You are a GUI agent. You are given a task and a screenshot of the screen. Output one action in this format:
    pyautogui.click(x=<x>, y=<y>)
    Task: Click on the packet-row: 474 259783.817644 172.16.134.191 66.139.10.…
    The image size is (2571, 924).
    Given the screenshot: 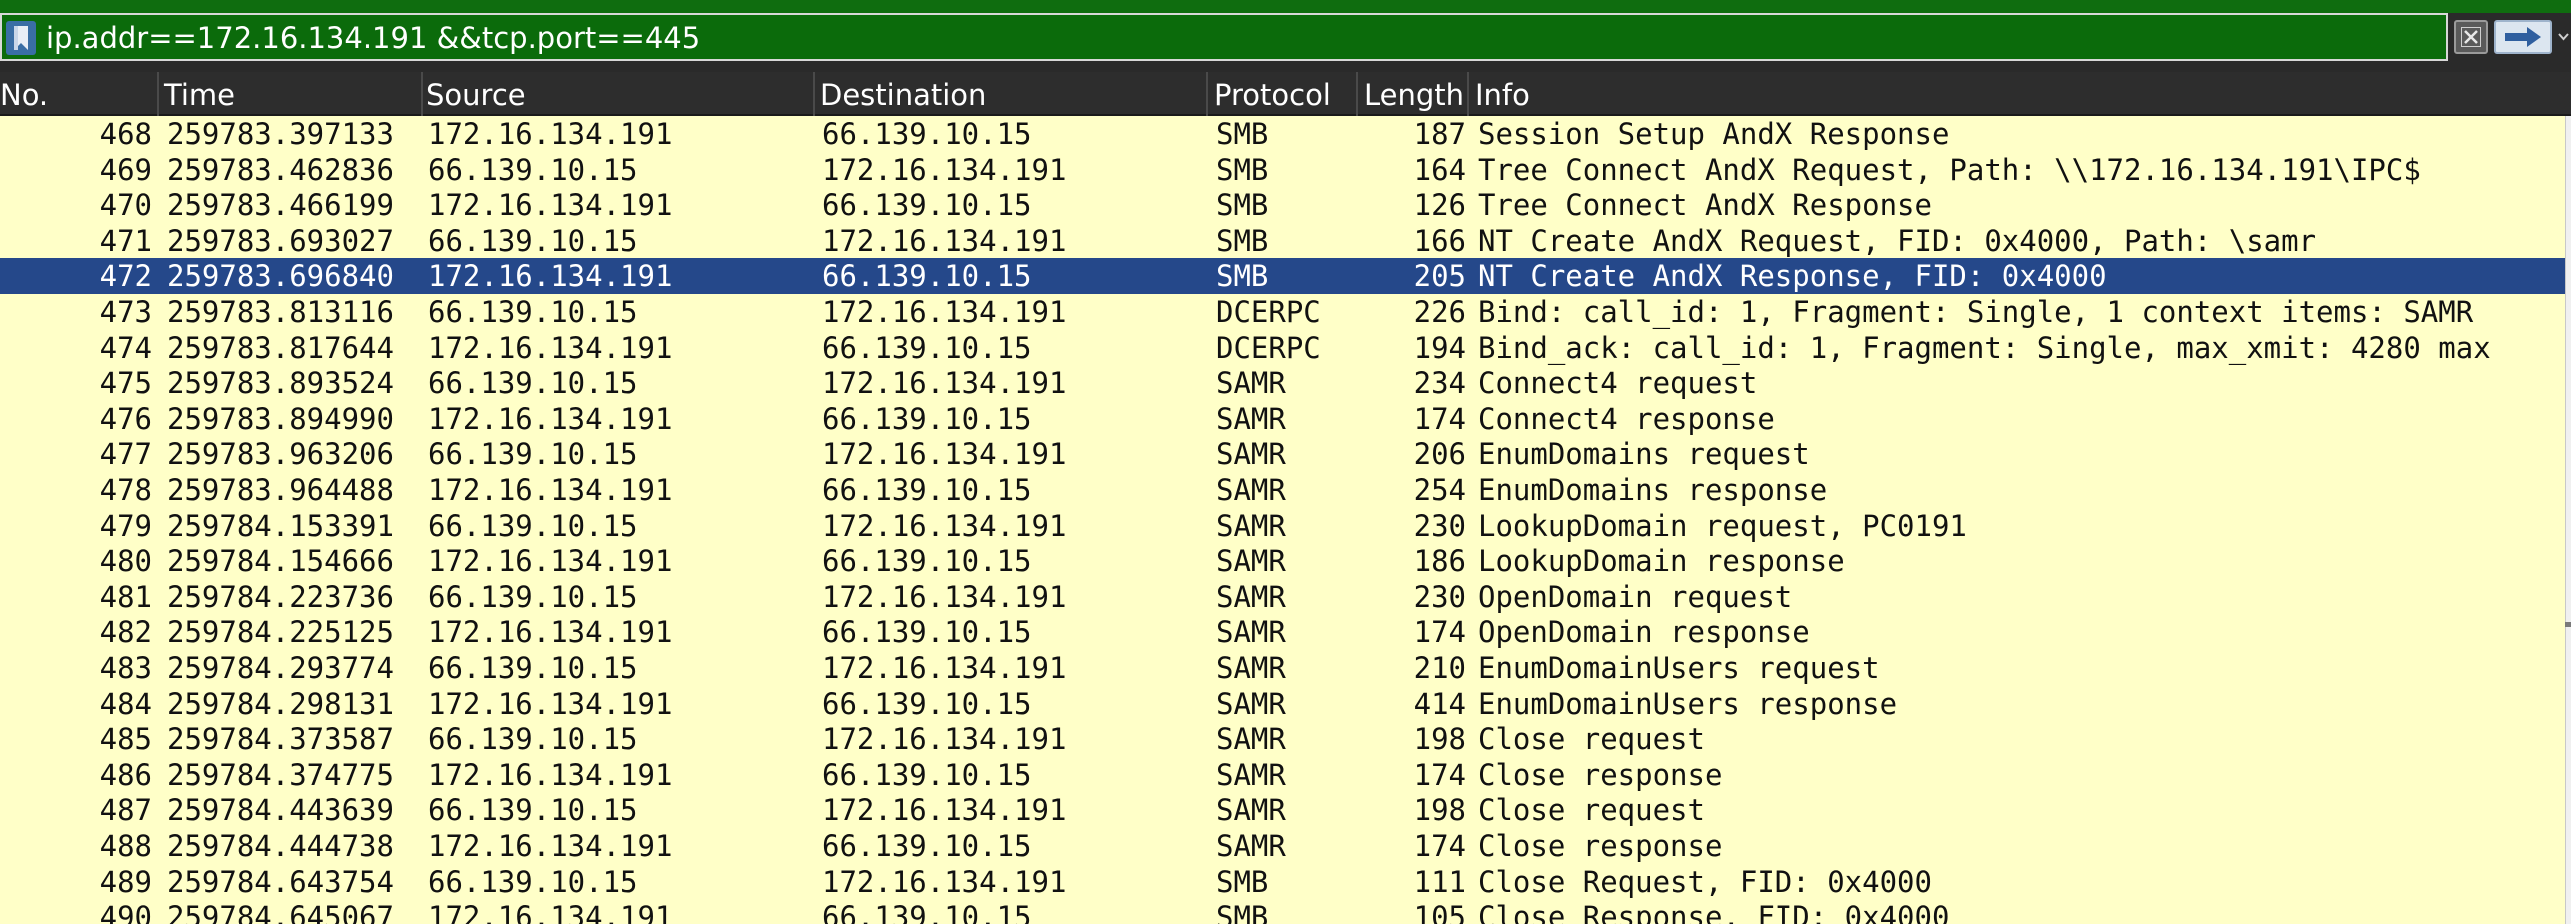 What is the action you would take?
    pyautogui.click(x=1282, y=347)
    